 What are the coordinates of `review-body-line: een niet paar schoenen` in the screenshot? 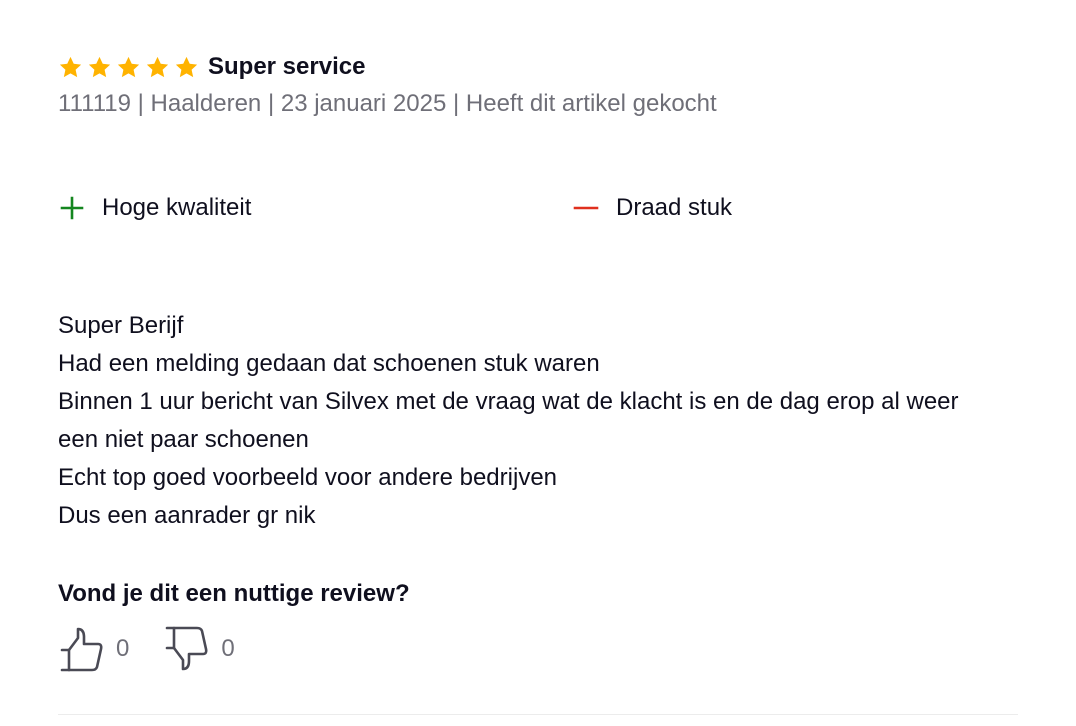 It's located at (183, 439).